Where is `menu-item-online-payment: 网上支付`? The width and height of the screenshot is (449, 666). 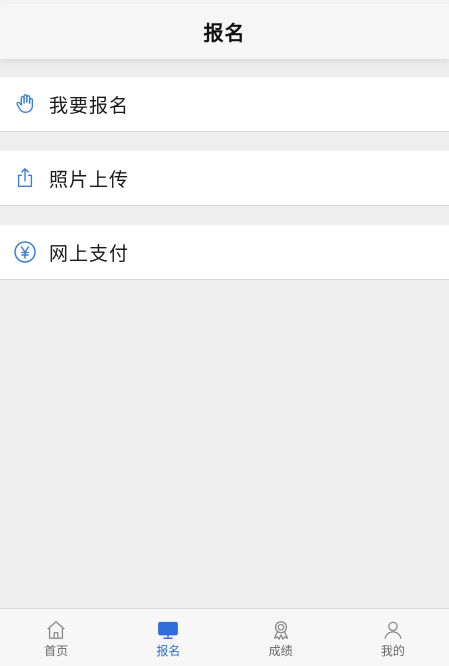
menu-item-online-payment: 网上支付 is located at coordinates (224, 252).